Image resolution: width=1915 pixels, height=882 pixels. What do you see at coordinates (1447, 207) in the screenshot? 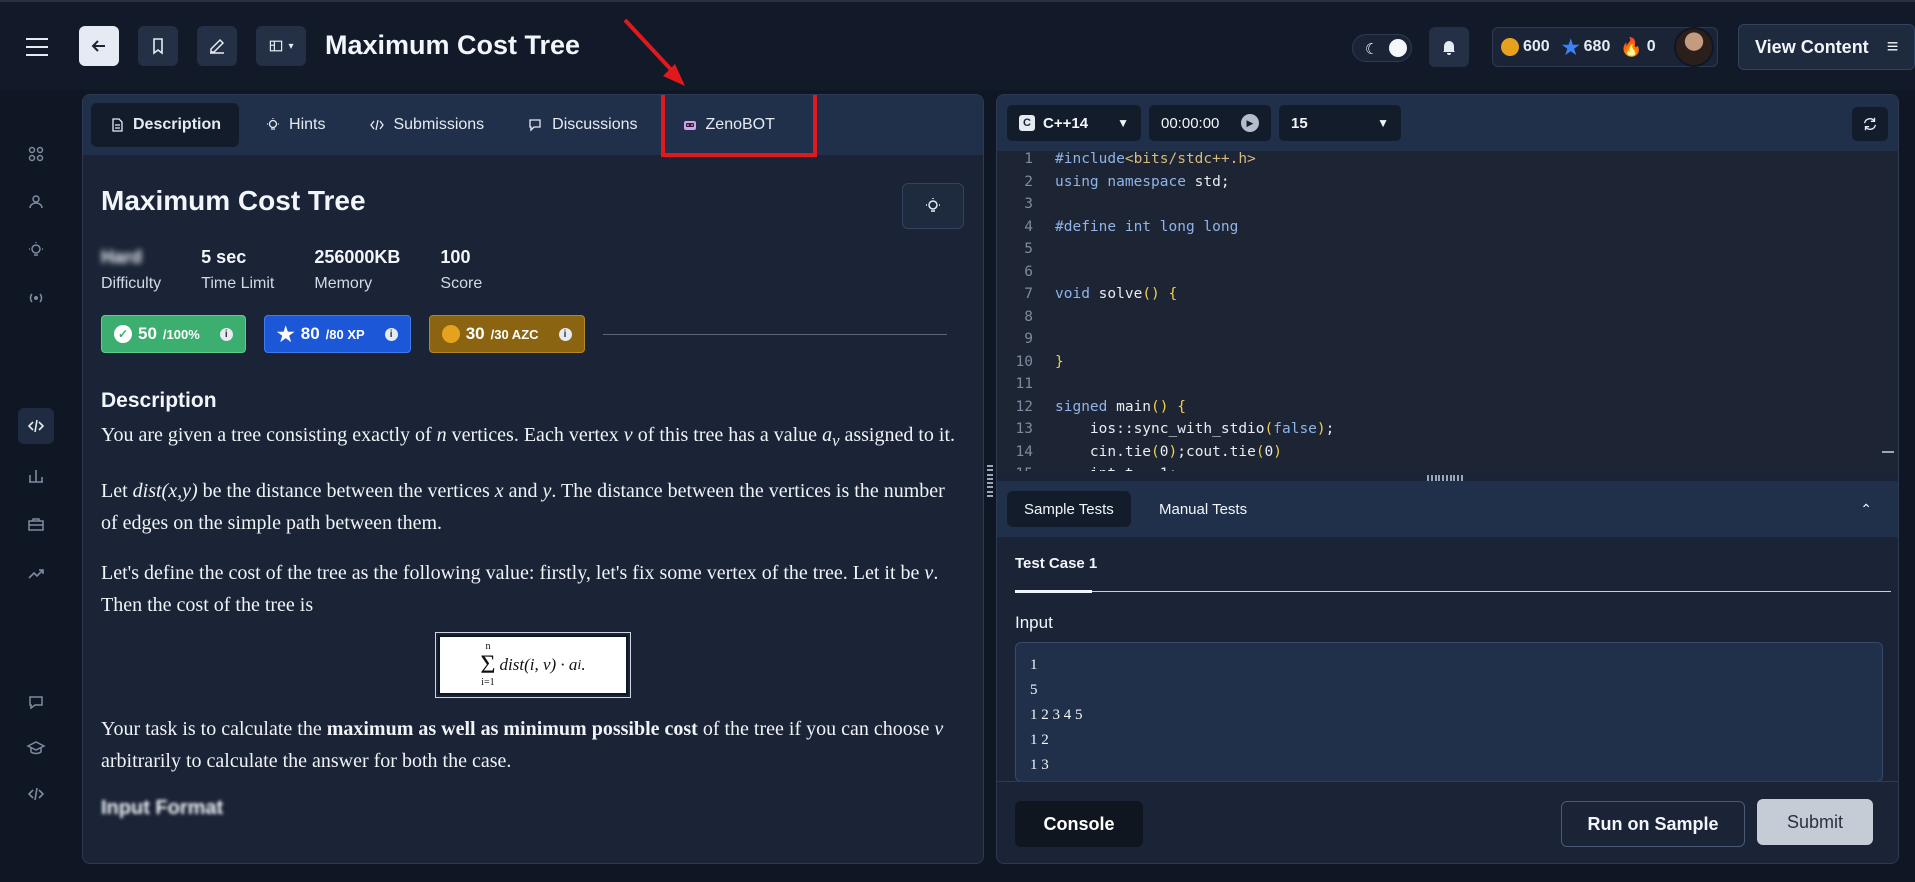
I see `code-line: 3` at bounding box center [1447, 207].